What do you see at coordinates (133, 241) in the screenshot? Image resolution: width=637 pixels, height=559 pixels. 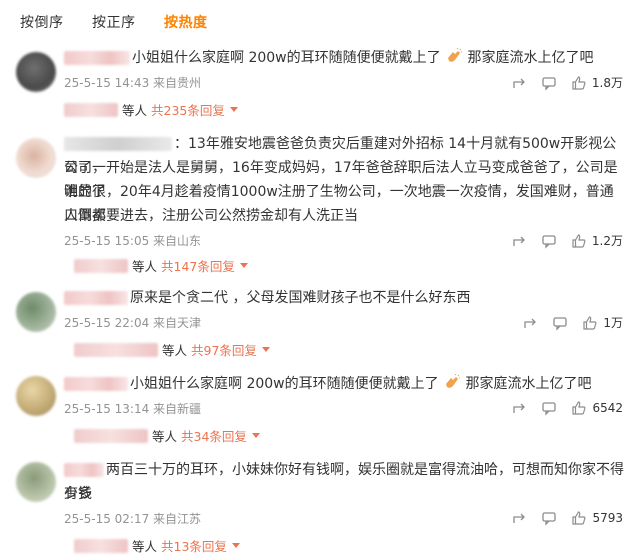 I see `comment-meta: 25-5-15 15:05 来自山东` at bounding box center [133, 241].